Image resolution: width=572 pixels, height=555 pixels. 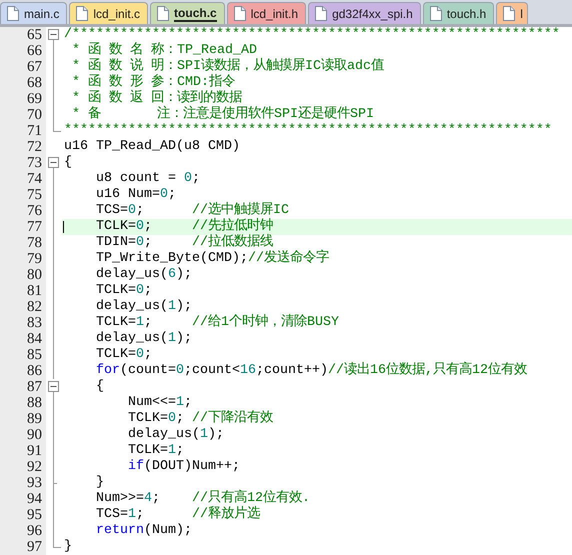 I want to click on line-number: 92, so click(x=23, y=467).